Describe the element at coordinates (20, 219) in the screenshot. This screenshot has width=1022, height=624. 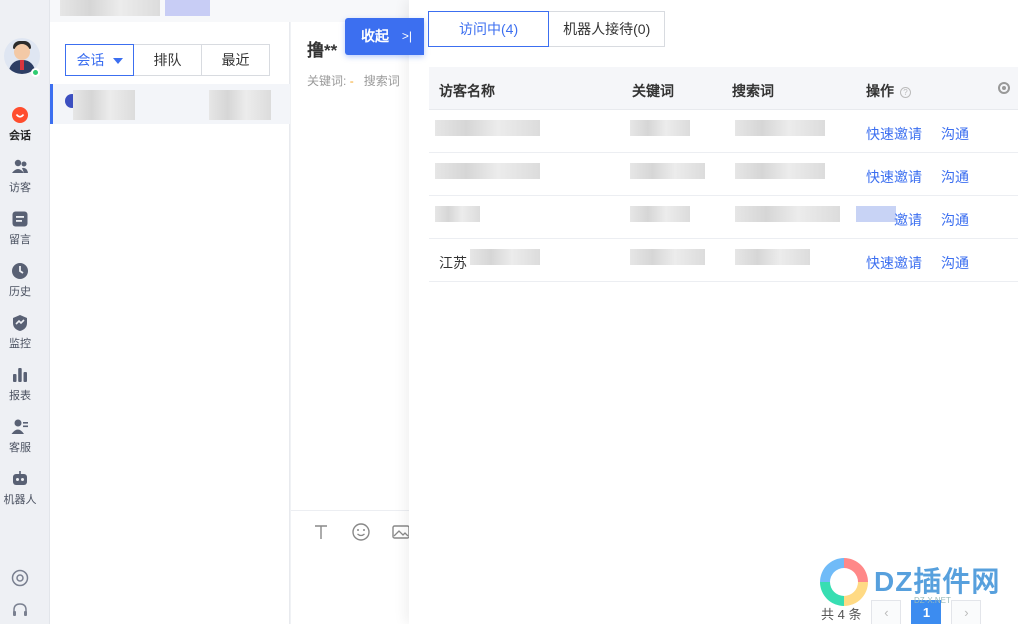
I see `message-icon` at that location.